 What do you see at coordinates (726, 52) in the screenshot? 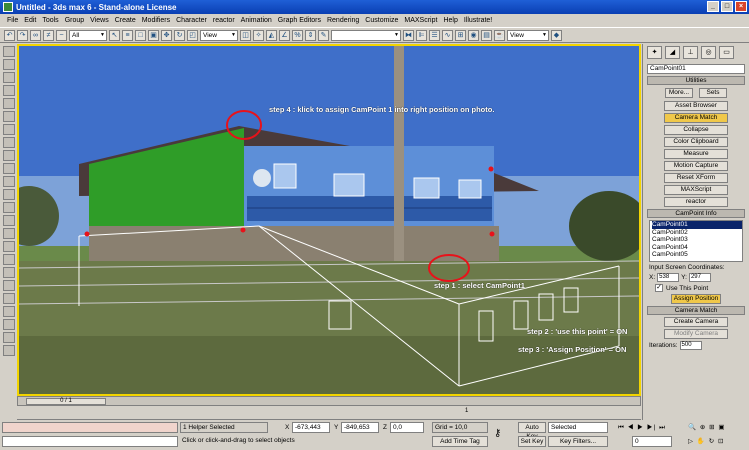
I see `display-tab-icon: ▭` at bounding box center [726, 52].